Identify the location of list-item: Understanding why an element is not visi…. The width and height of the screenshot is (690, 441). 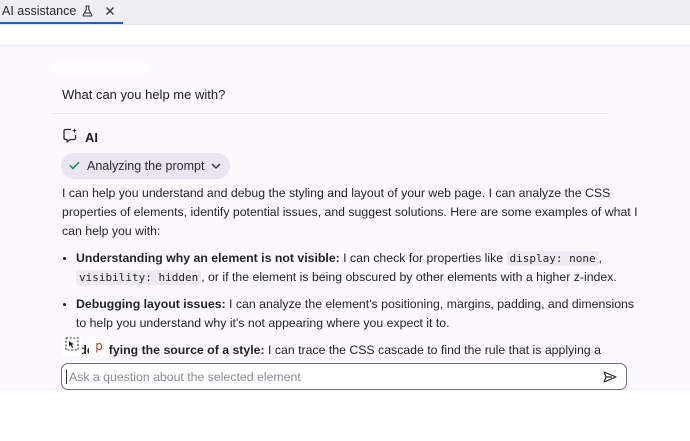
(359, 268).